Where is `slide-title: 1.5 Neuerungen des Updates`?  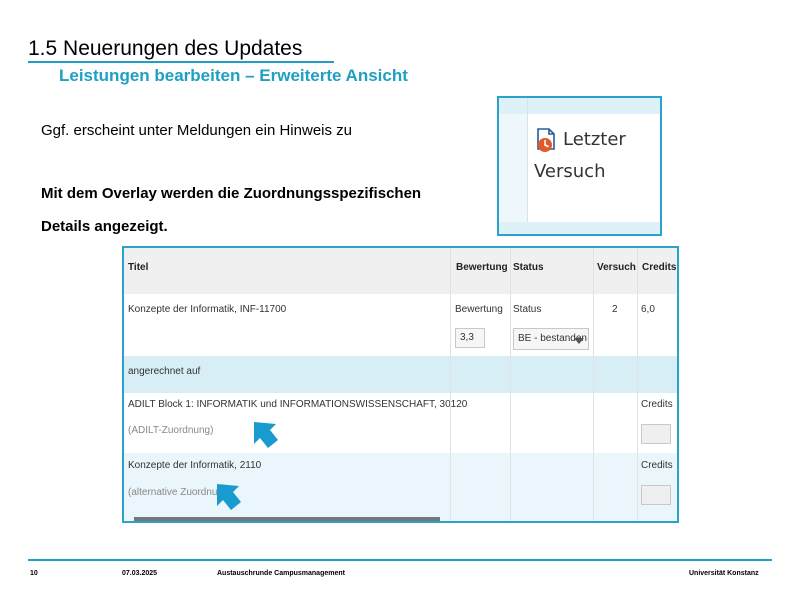 slide-title: 1.5 Neuerungen des Updates is located at coordinates (165, 48).